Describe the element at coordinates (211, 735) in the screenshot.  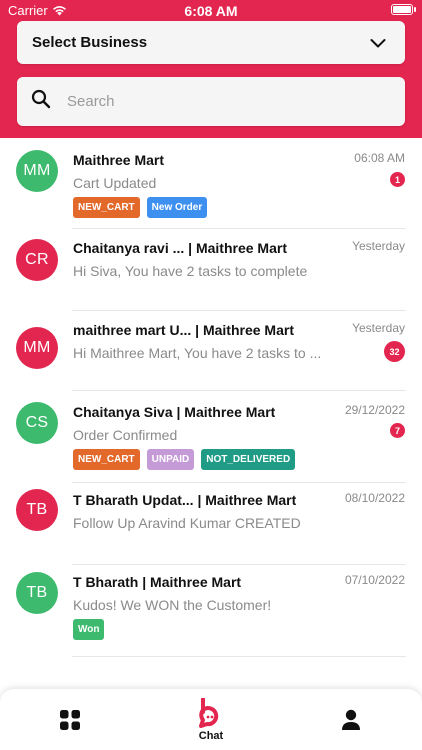
I see `nav-label-chat: Chat` at that location.